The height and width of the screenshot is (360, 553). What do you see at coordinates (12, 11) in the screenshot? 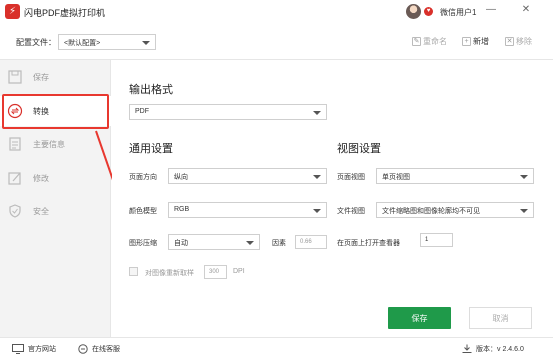
I see `app-logo-icon: ⚡` at bounding box center [12, 11].